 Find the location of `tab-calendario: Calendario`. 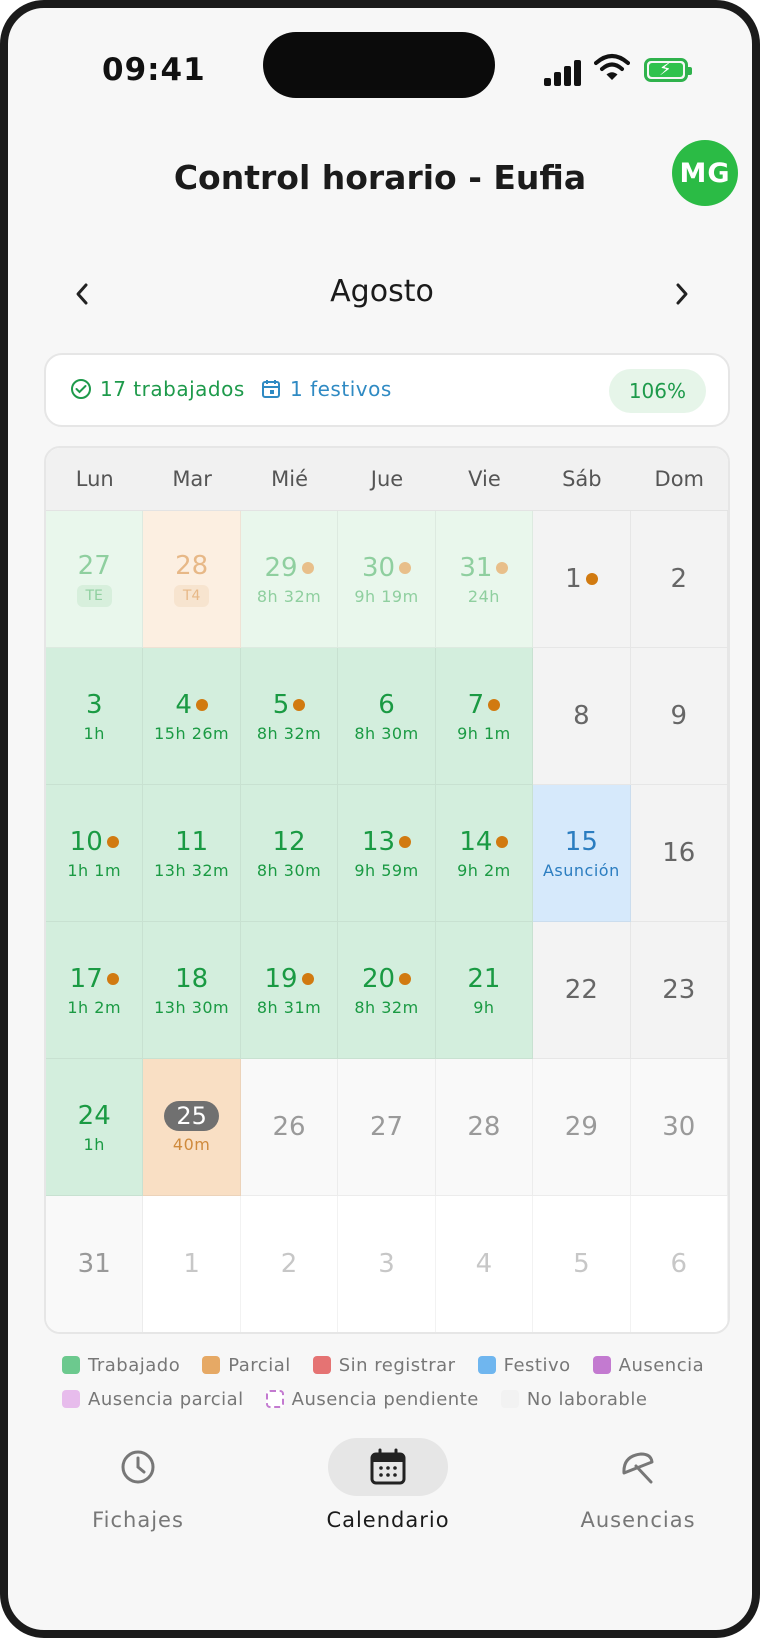

tab-calendario: Calendario is located at coordinates (388, 1485).